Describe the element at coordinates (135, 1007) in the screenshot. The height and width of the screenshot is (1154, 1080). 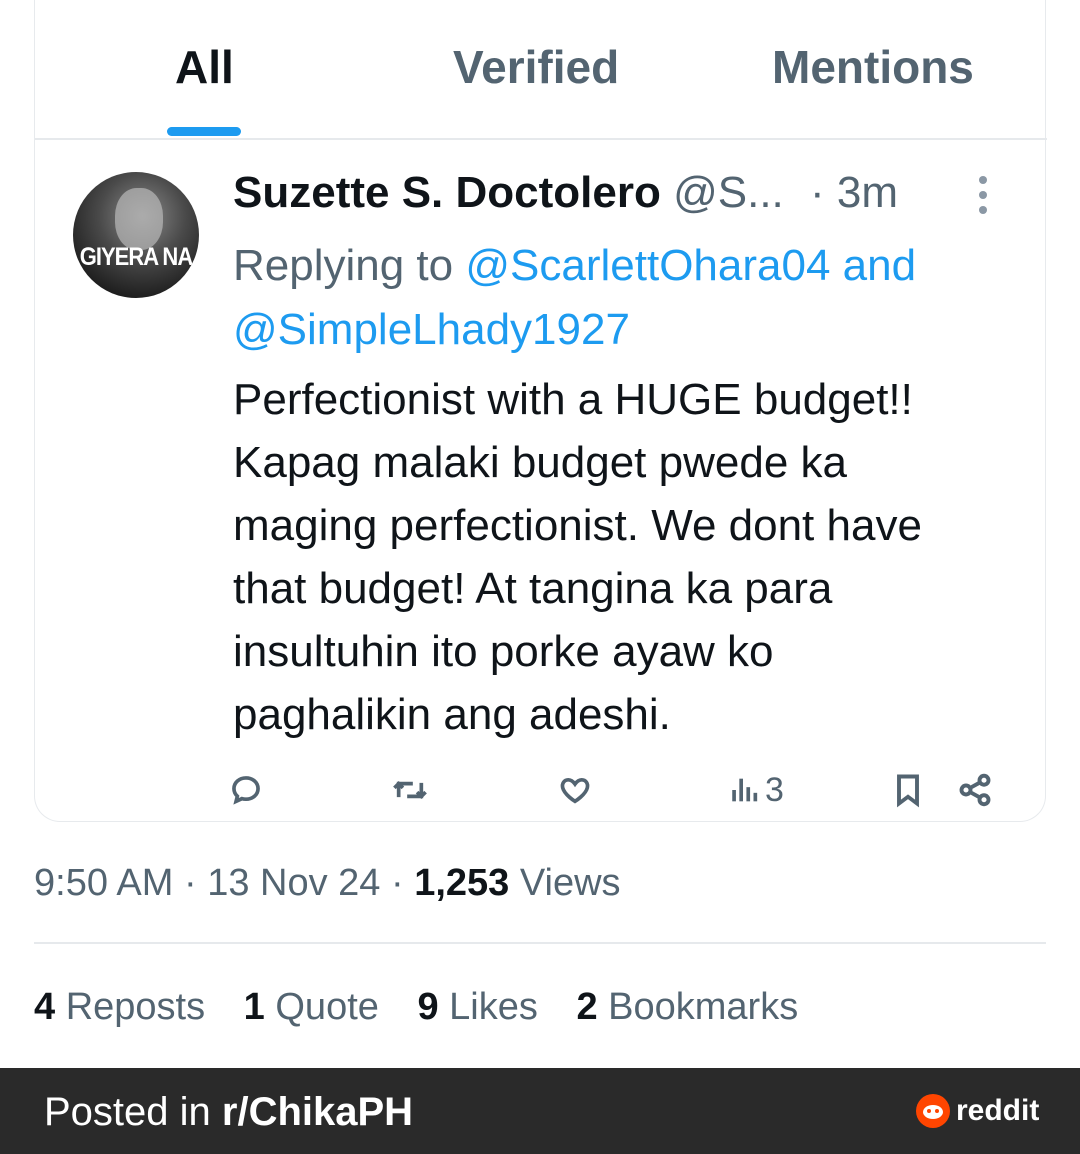
I see `reposts-label: Reposts` at that location.